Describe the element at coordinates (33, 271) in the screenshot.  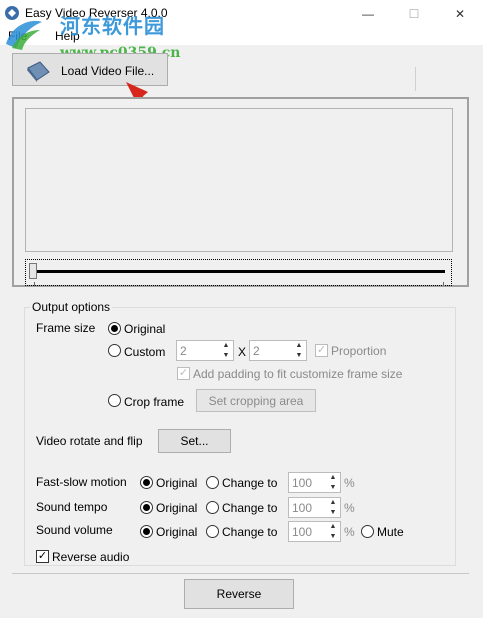
I see `seek-thumb` at that location.